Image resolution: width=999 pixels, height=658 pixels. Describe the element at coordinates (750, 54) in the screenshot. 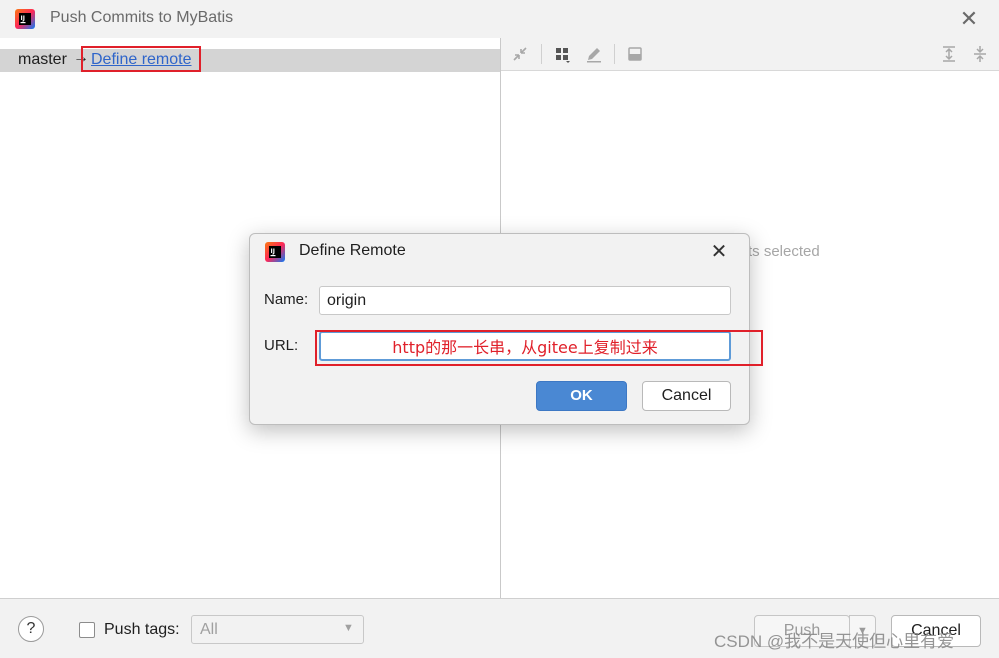

I see `details-toolbar` at that location.